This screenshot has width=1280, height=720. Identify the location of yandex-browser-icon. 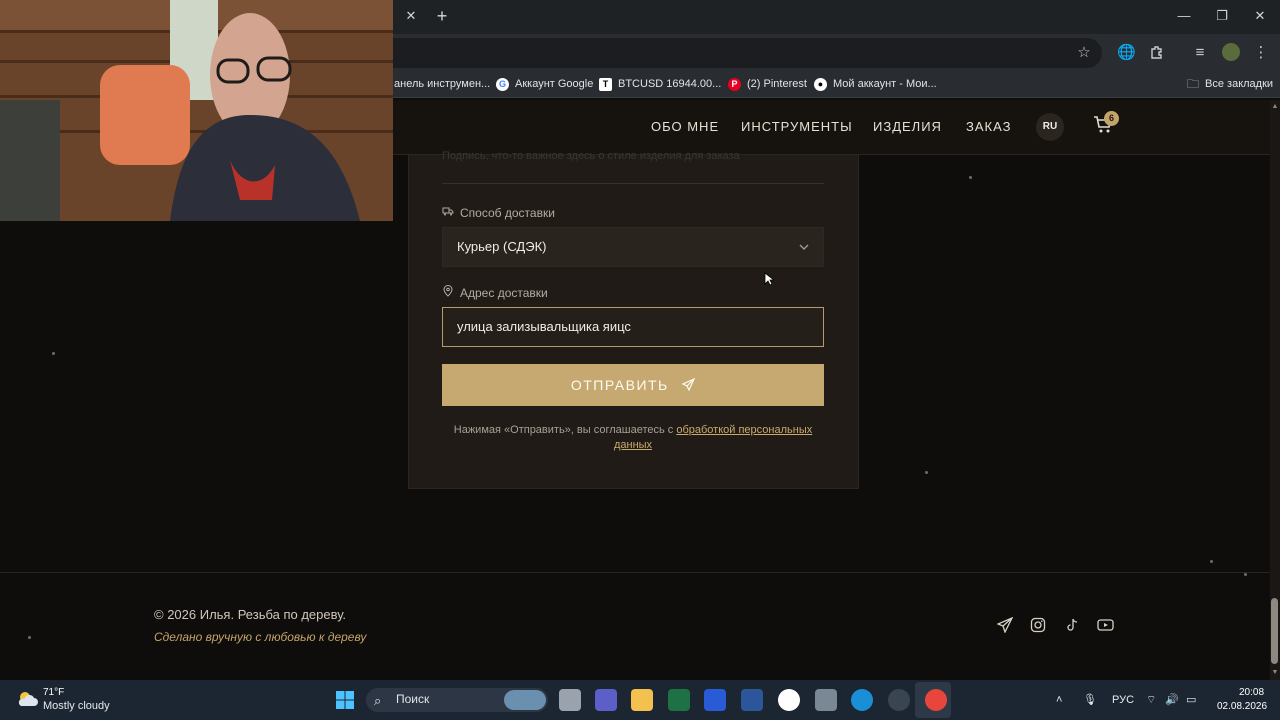
(789, 700).